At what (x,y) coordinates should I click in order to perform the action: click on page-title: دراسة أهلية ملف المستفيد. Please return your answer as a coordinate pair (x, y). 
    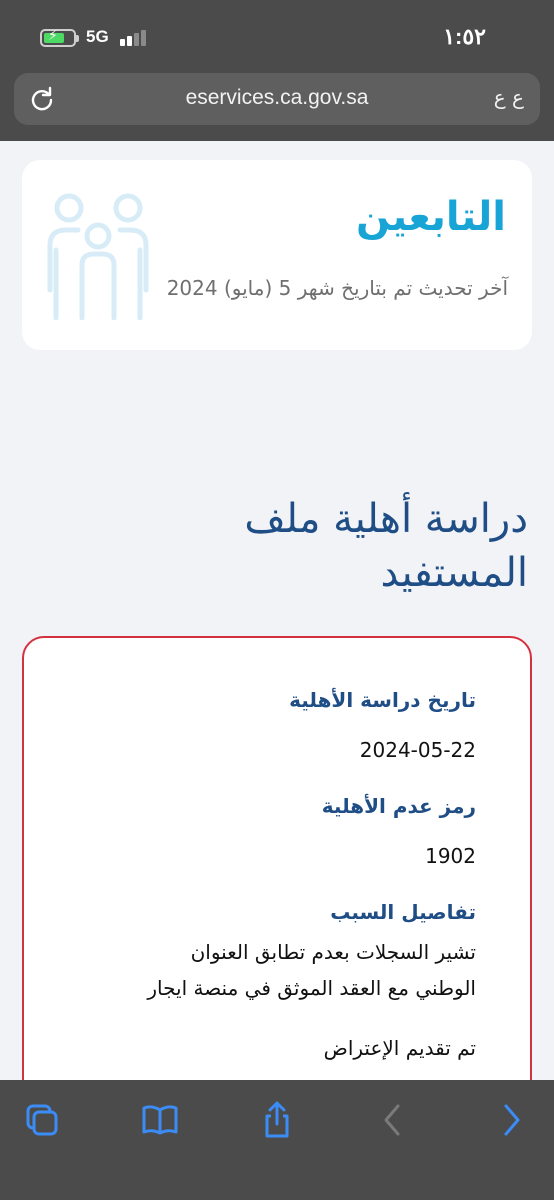
    Looking at the image, I should click on (318, 546).